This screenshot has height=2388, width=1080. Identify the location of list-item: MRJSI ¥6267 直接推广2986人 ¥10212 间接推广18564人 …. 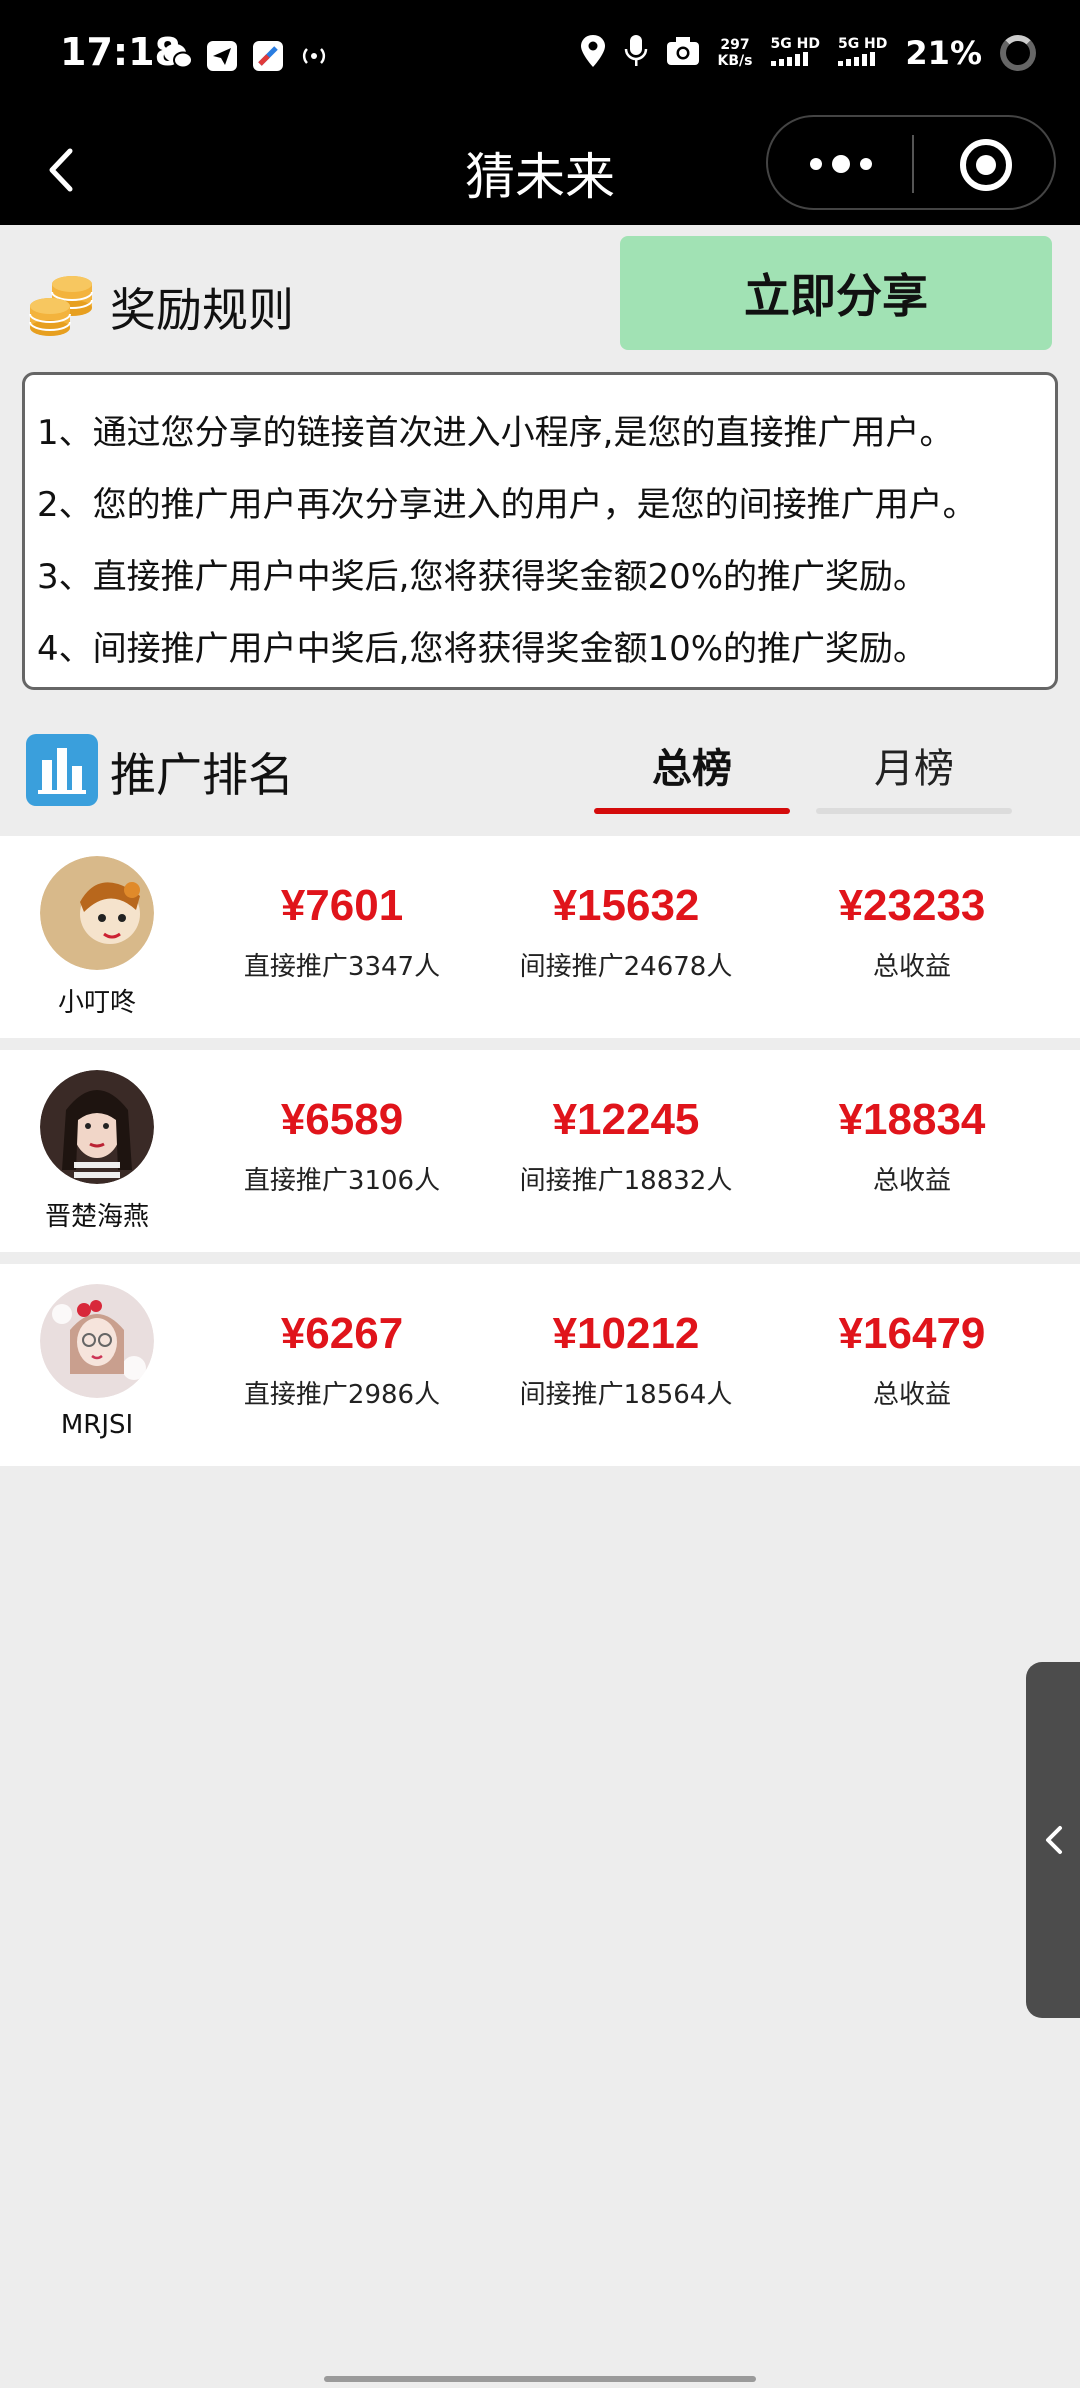
(540, 1365).